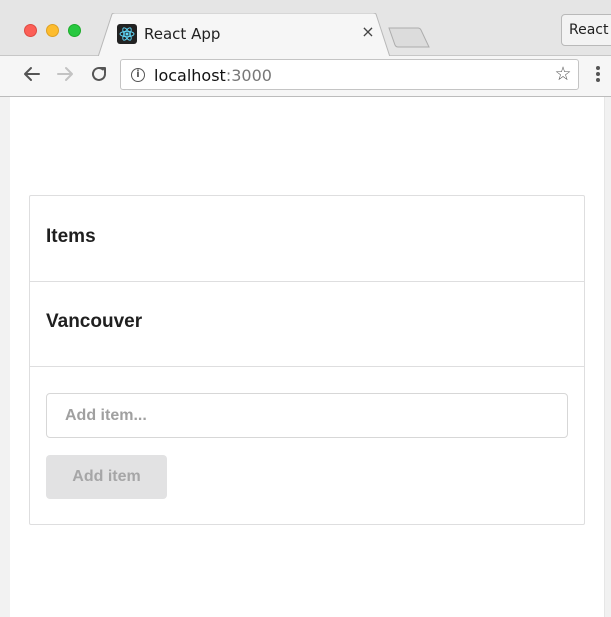 The height and width of the screenshot is (617, 611). What do you see at coordinates (607, 357) in the screenshot?
I see `scrollbar-track` at bounding box center [607, 357].